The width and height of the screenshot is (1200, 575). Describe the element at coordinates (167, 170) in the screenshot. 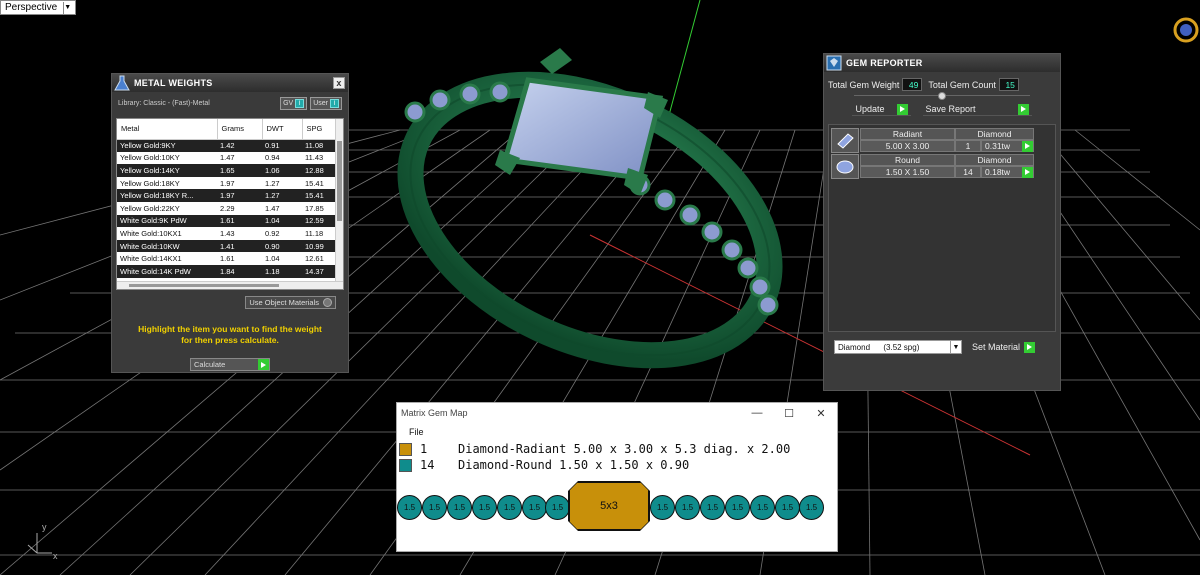

I see `table-cell: Yellow Gold:14KY` at that location.